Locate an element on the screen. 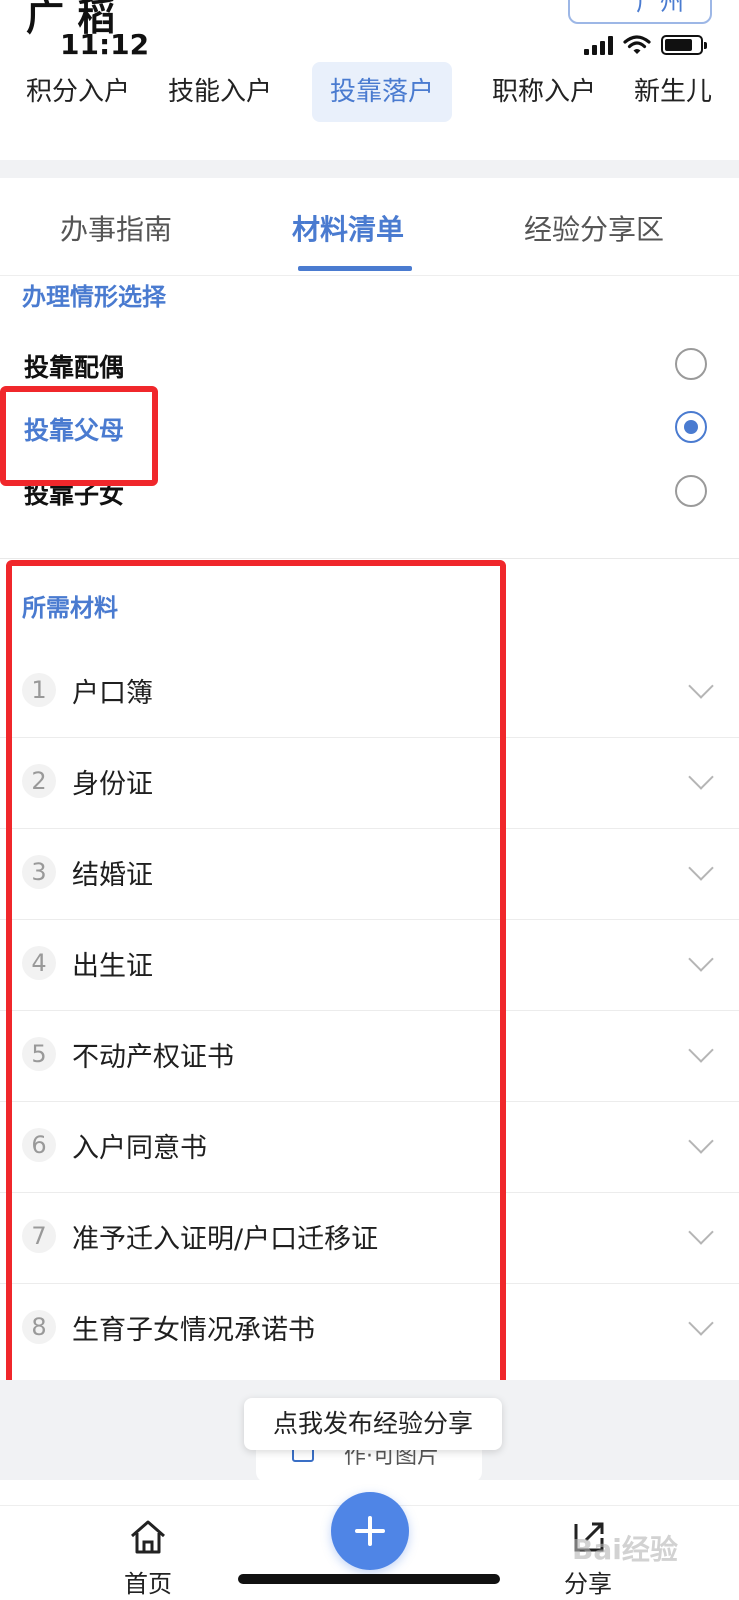 This screenshot has width=739, height=1600. section-separator is located at coordinates (369, 169).